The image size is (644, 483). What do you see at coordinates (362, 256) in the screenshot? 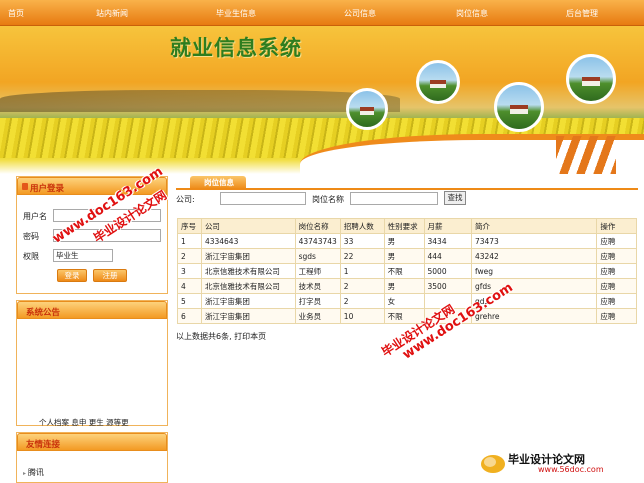
I see `table-cell: 22` at bounding box center [362, 256].